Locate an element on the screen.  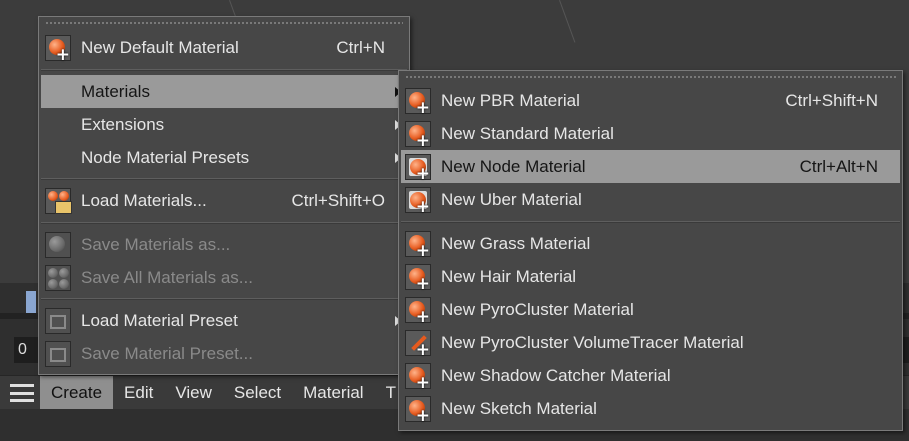
menu-view: View is located at coordinates (193, 393).